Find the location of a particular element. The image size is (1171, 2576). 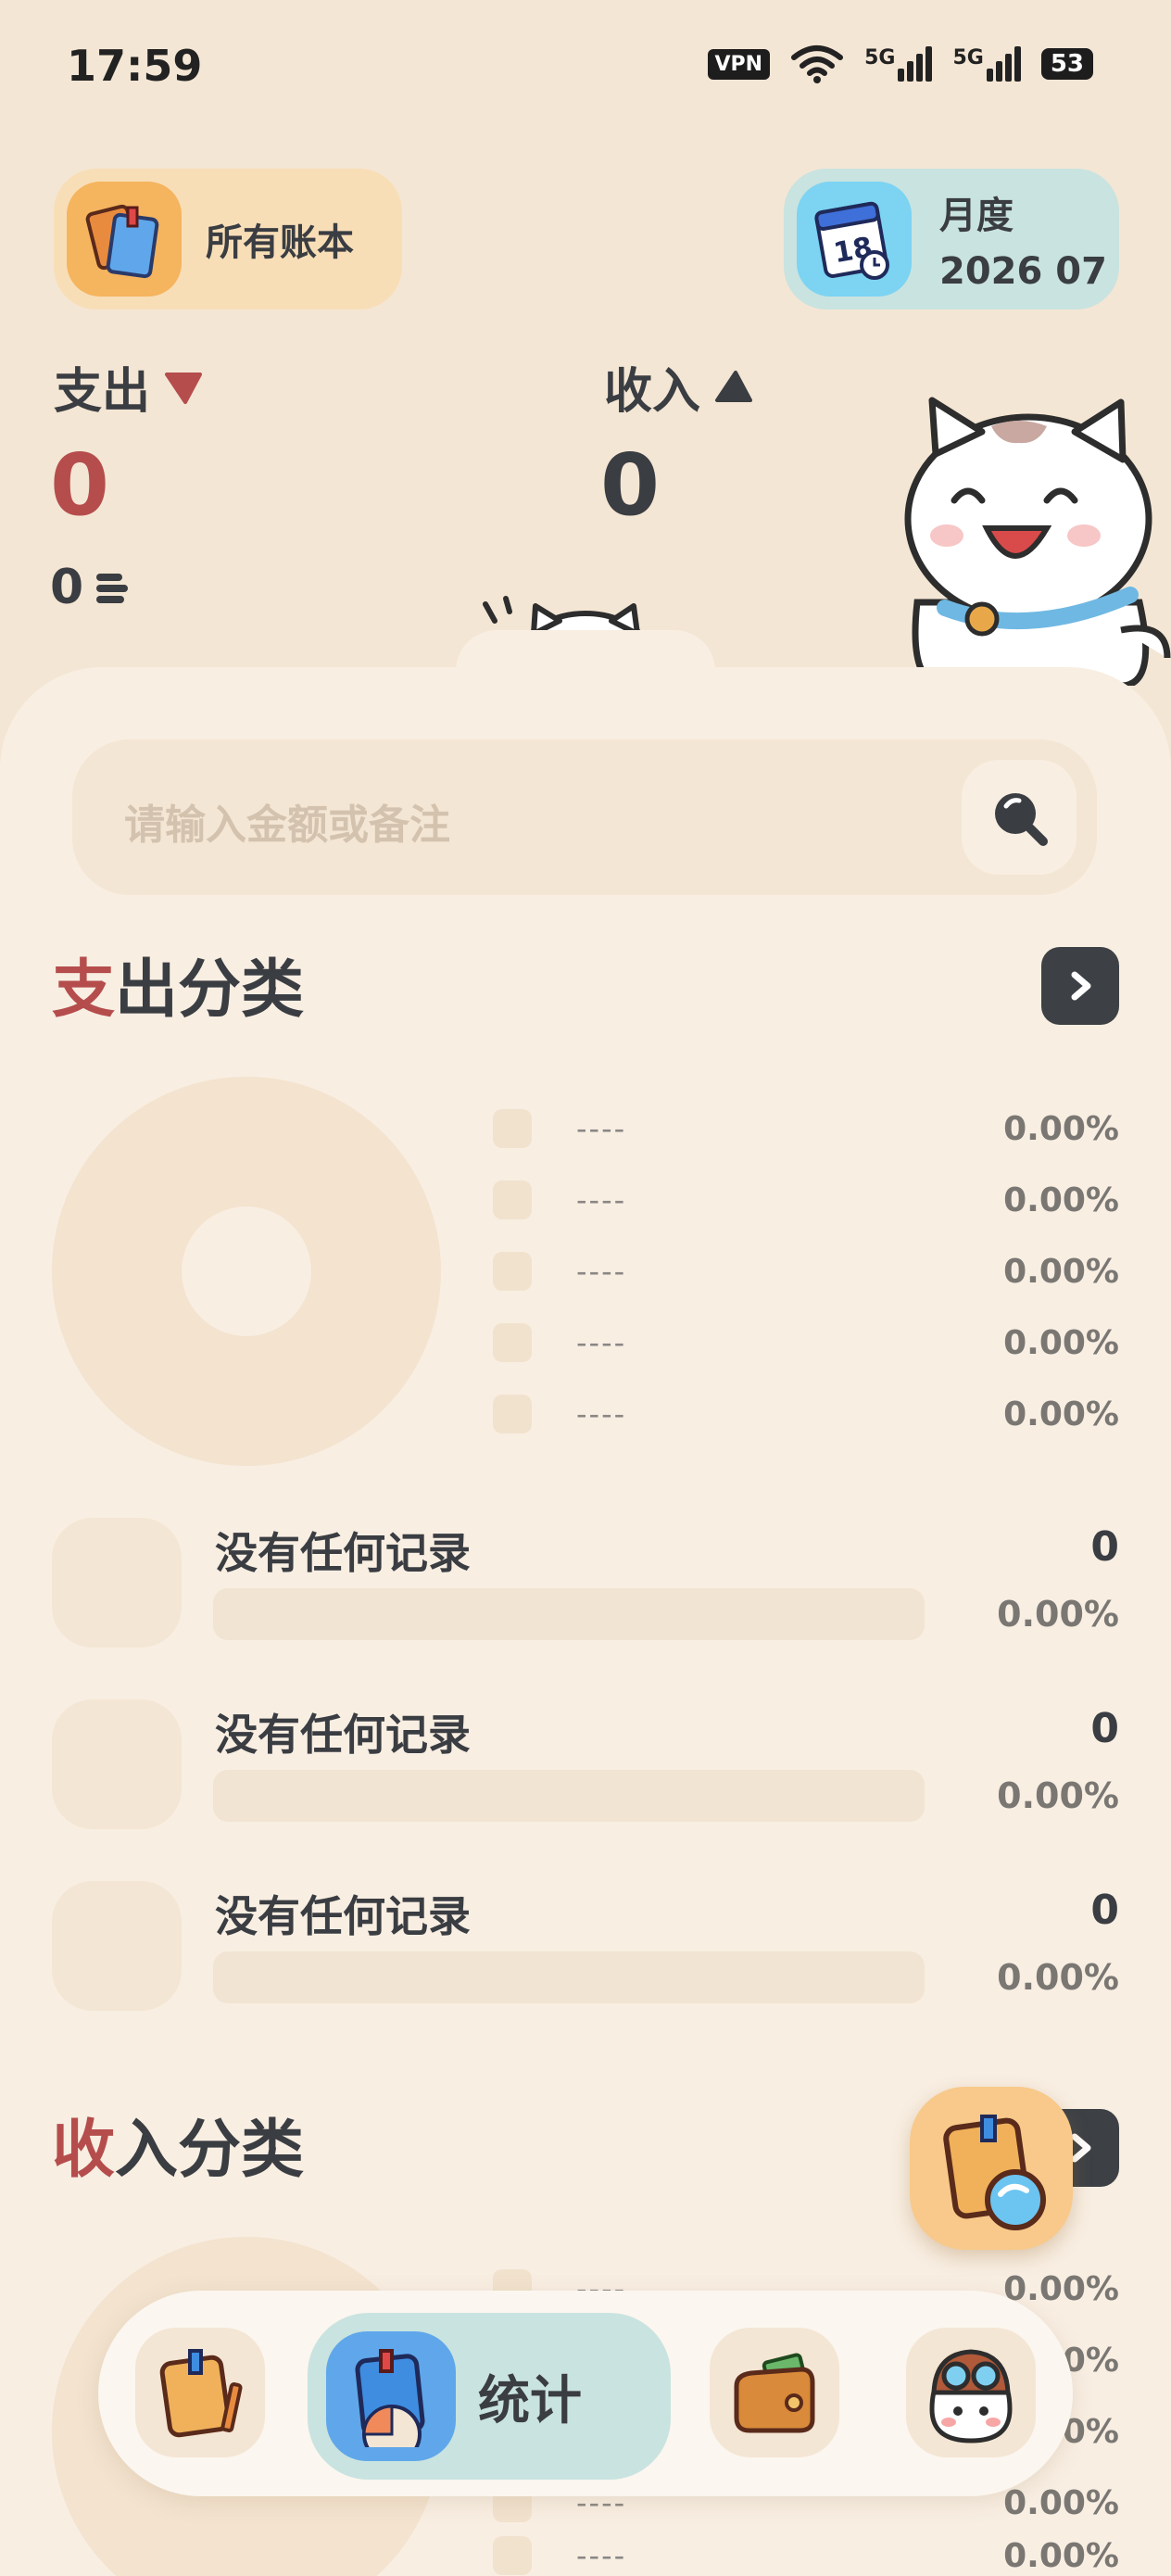

period-value: 2026 07 is located at coordinates (1023, 271).